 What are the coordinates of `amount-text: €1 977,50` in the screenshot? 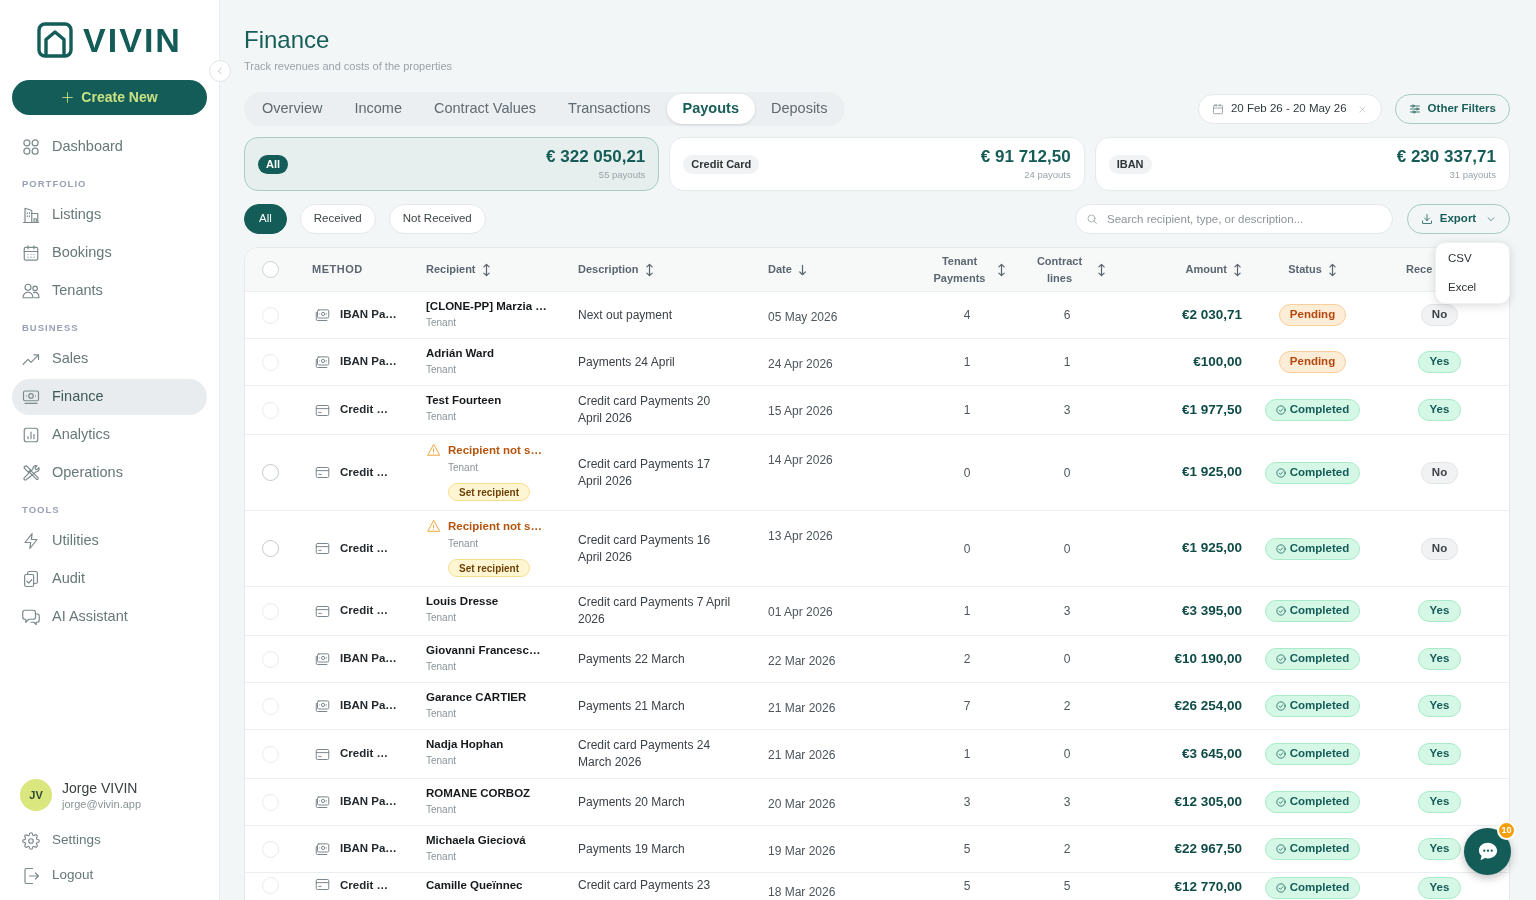 It's located at (1211, 409).